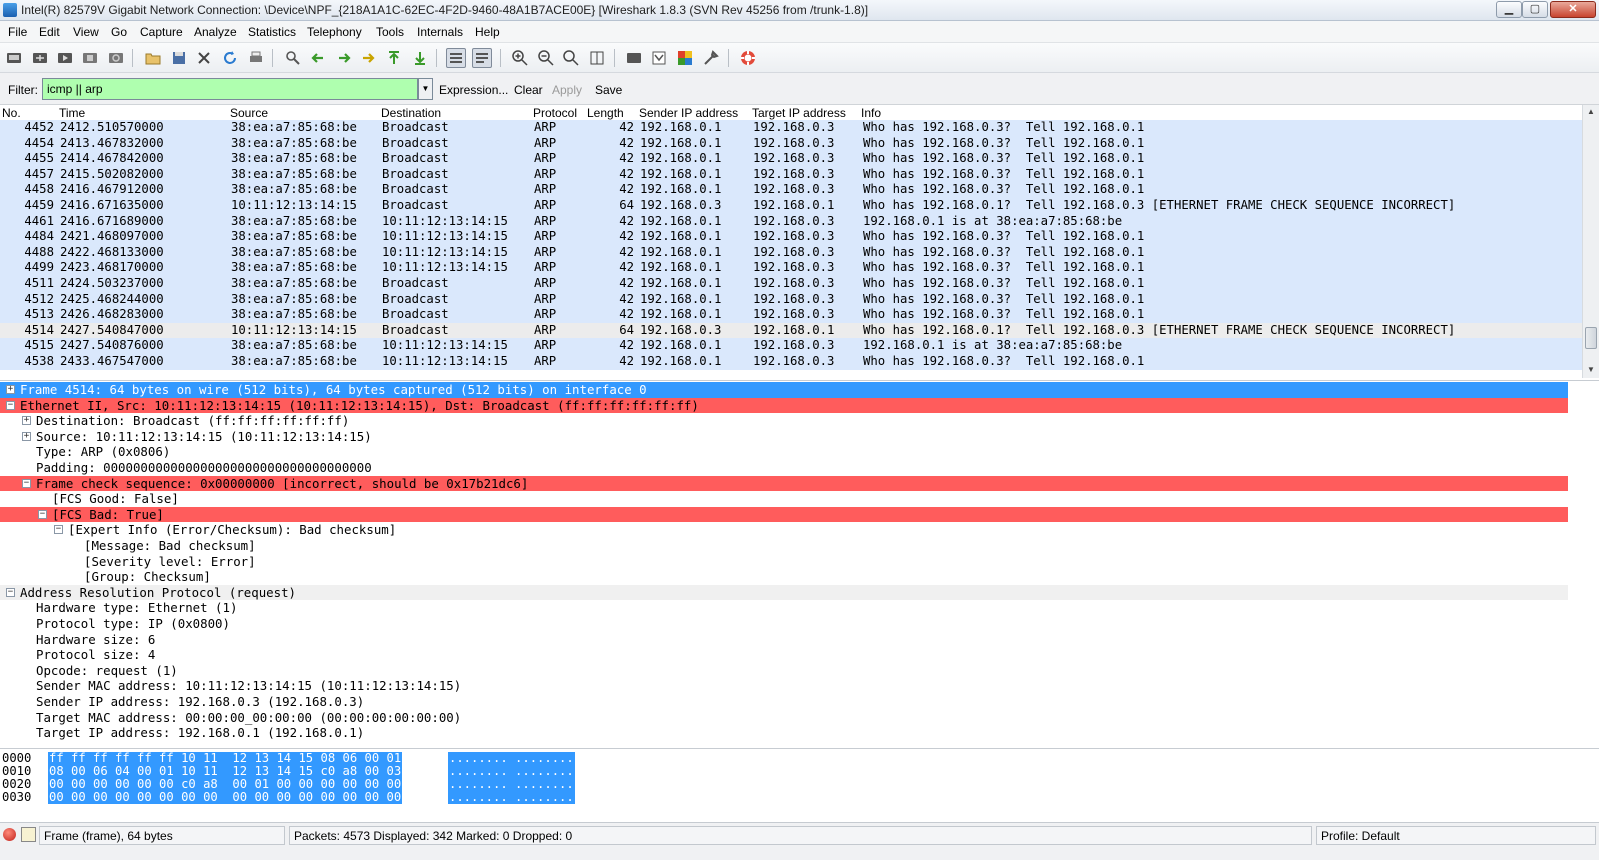 This screenshot has height=860, width=1599. I want to click on colorize-icon, so click(456, 58).